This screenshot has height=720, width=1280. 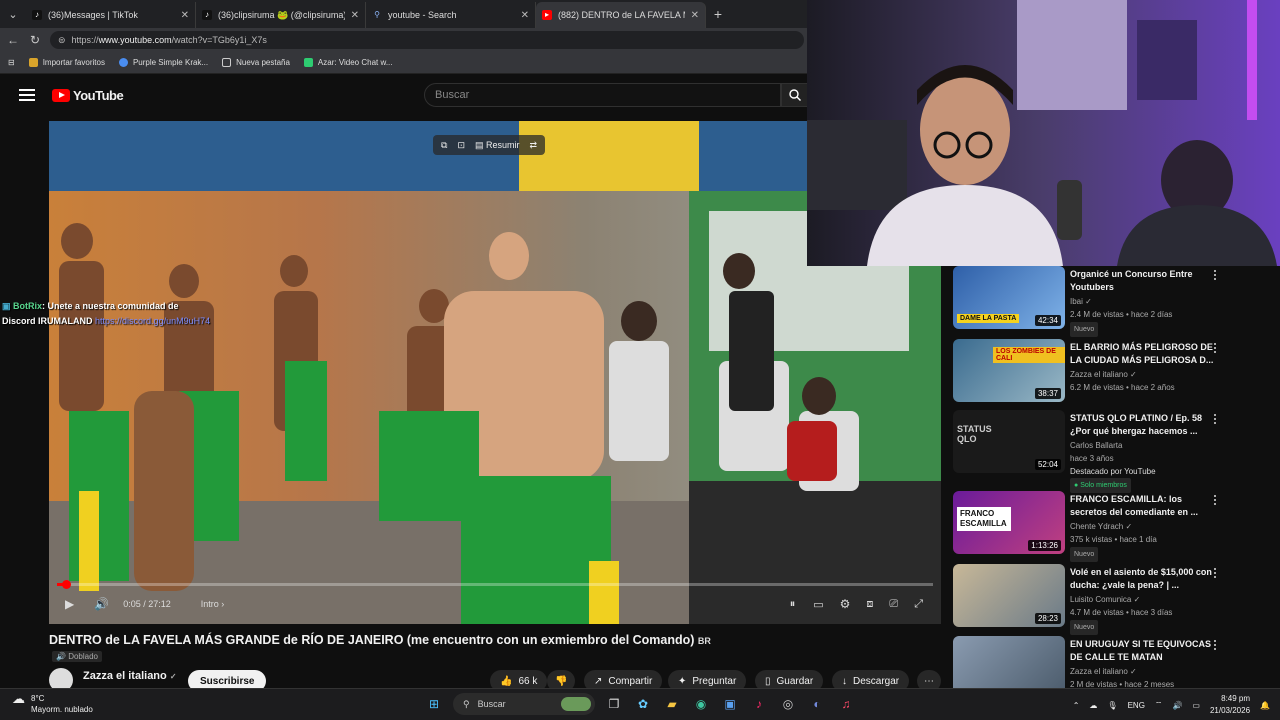 What do you see at coordinates (643, 704) in the screenshot?
I see `copilot-icon: ✿` at bounding box center [643, 704].